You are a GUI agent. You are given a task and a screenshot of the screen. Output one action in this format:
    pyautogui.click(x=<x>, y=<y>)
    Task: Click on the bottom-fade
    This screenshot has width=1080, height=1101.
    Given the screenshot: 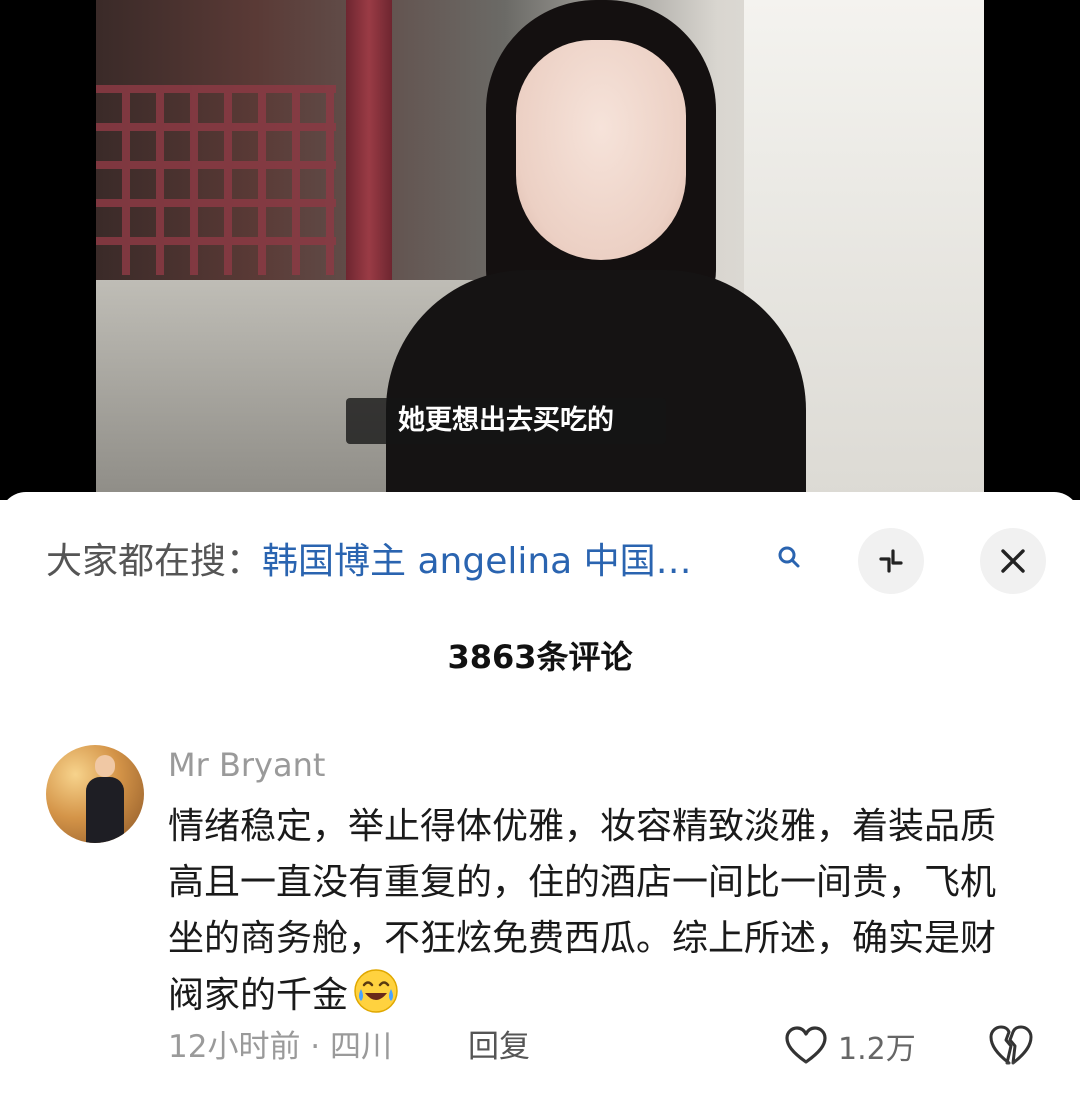 What is the action you would take?
    pyautogui.click(x=540, y=1080)
    